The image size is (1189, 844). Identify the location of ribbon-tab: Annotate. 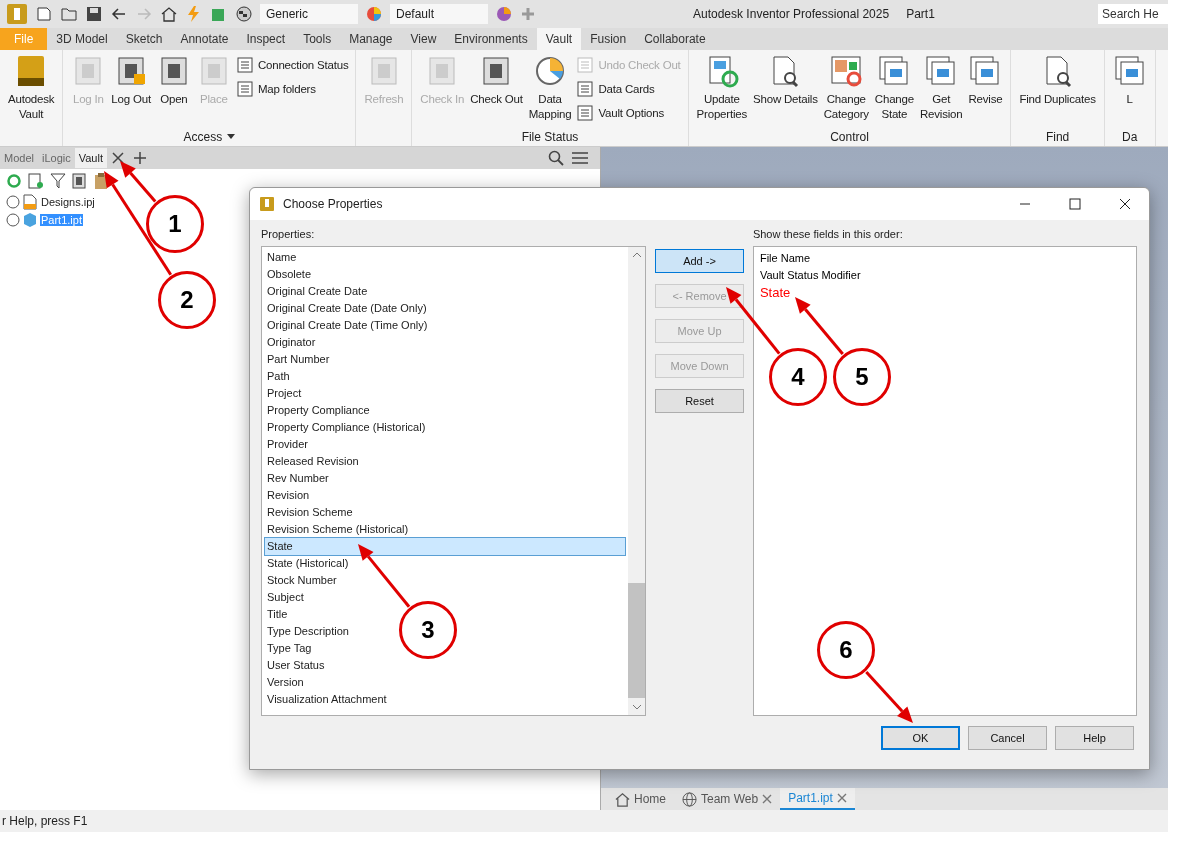
(204, 39).